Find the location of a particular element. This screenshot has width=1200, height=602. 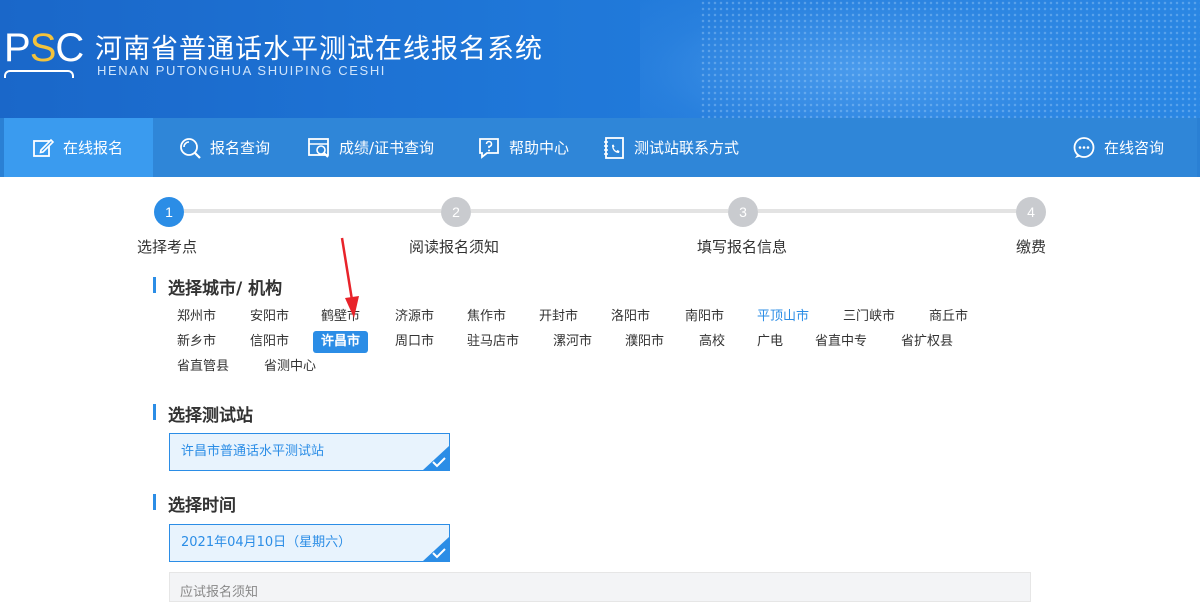

step-3-circle: 3 is located at coordinates (743, 212).